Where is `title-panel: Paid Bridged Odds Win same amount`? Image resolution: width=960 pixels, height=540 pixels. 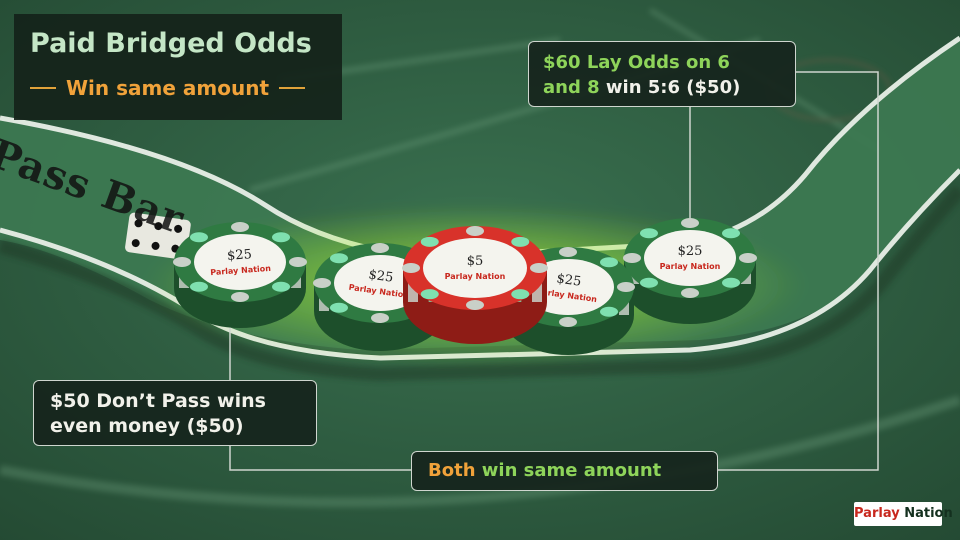
title-panel: Paid Bridged Odds Win same amount is located at coordinates (178, 67).